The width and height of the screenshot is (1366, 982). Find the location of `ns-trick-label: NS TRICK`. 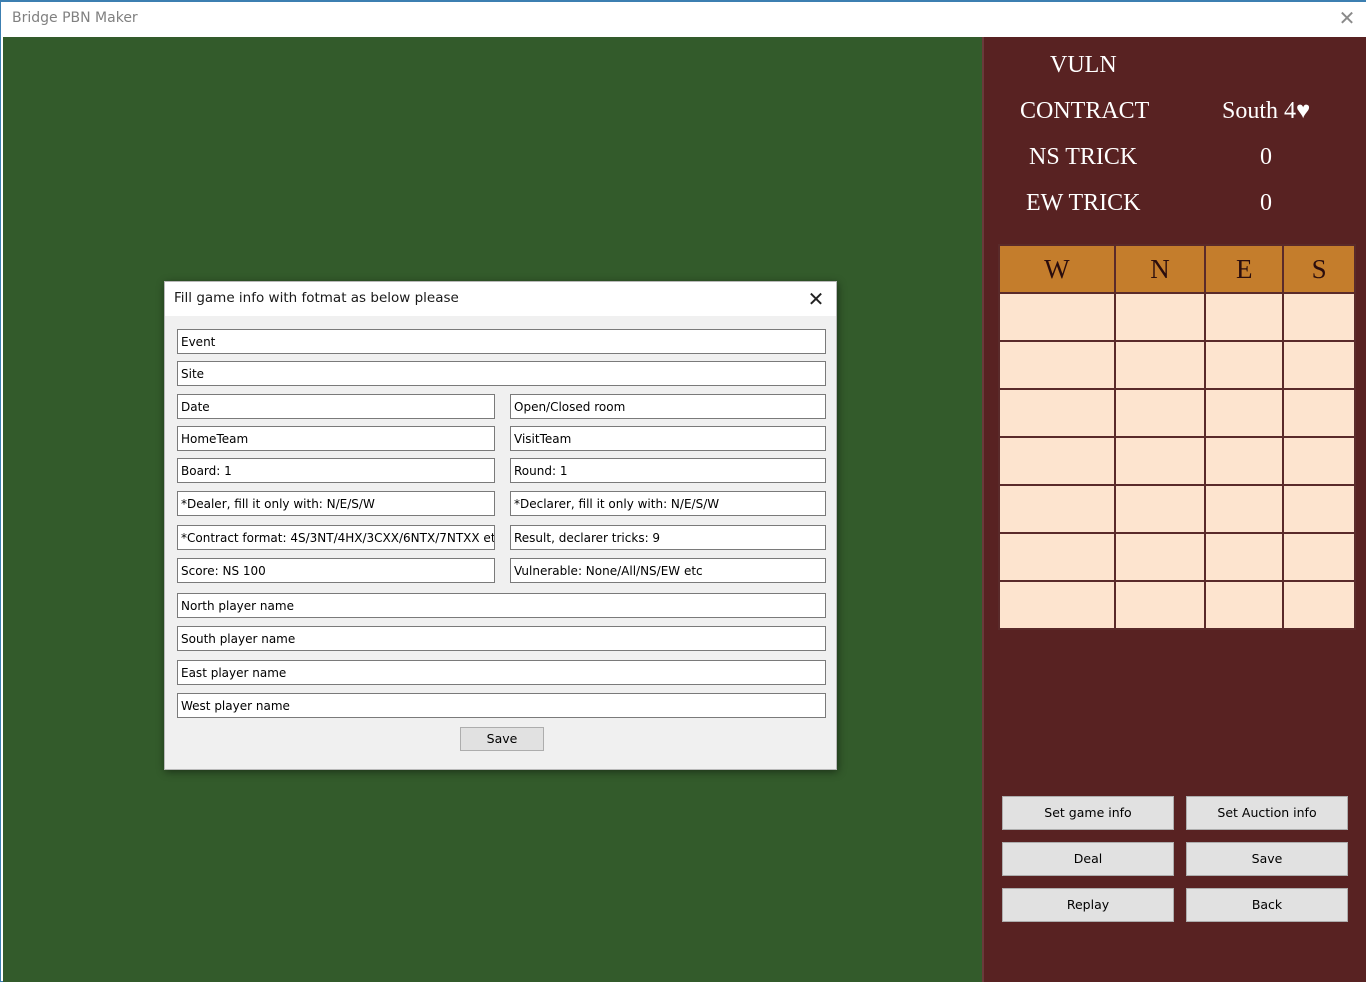

ns-trick-label: NS TRICK is located at coordinates (1083, 157).